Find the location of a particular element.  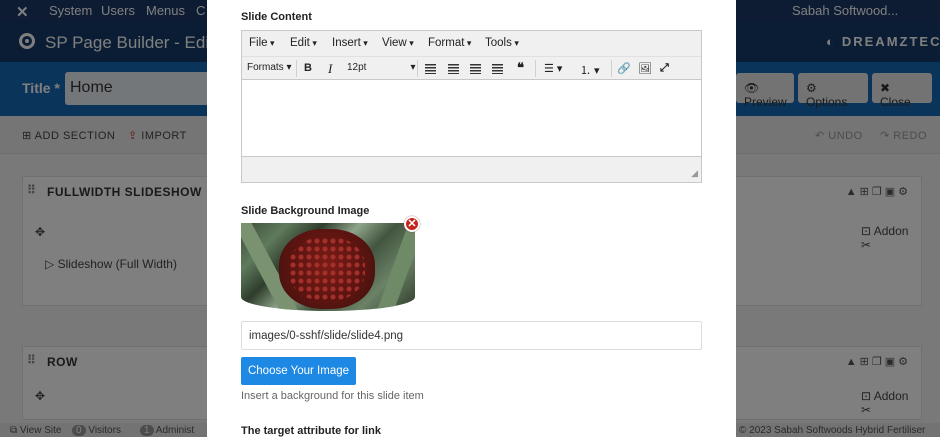

align-justify-icon is located at coordinates (497, 70).